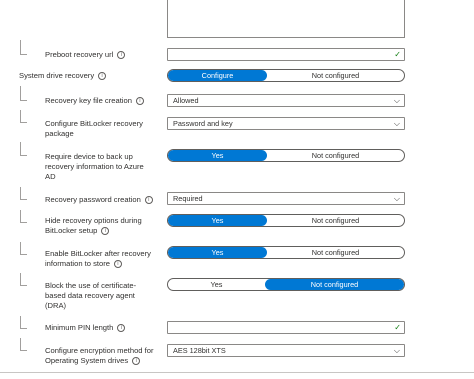 The height and width of the screenshot is (379, 474). I want to click on preboot-recovery-url-input: ✓, so click(286, 54).